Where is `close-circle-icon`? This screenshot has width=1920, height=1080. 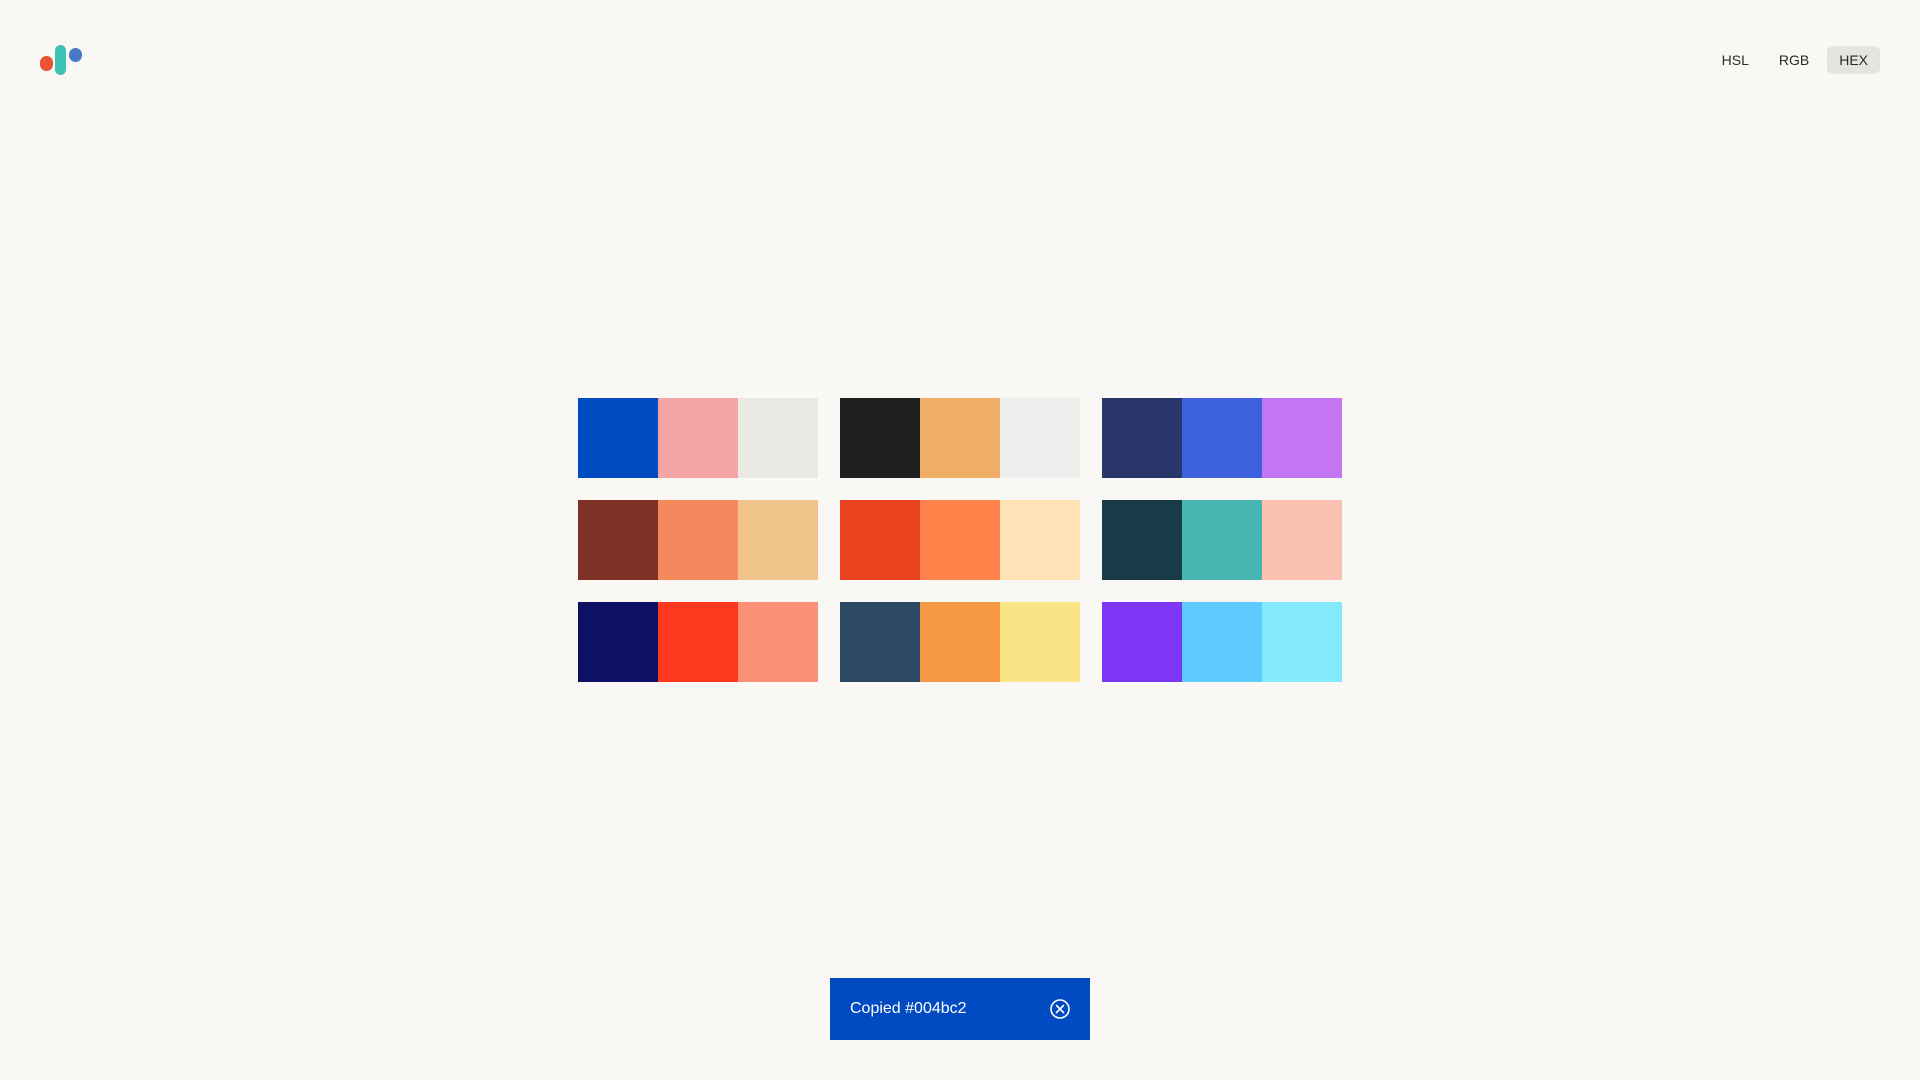
close-circle-icon is located at coordinates (1060, 1009).